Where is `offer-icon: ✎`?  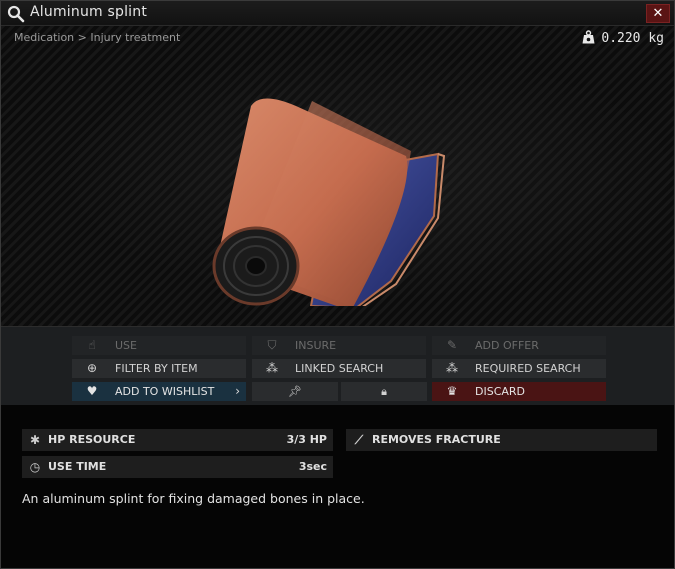 offer-icon: ✎ is located at coordinates (452, 345).